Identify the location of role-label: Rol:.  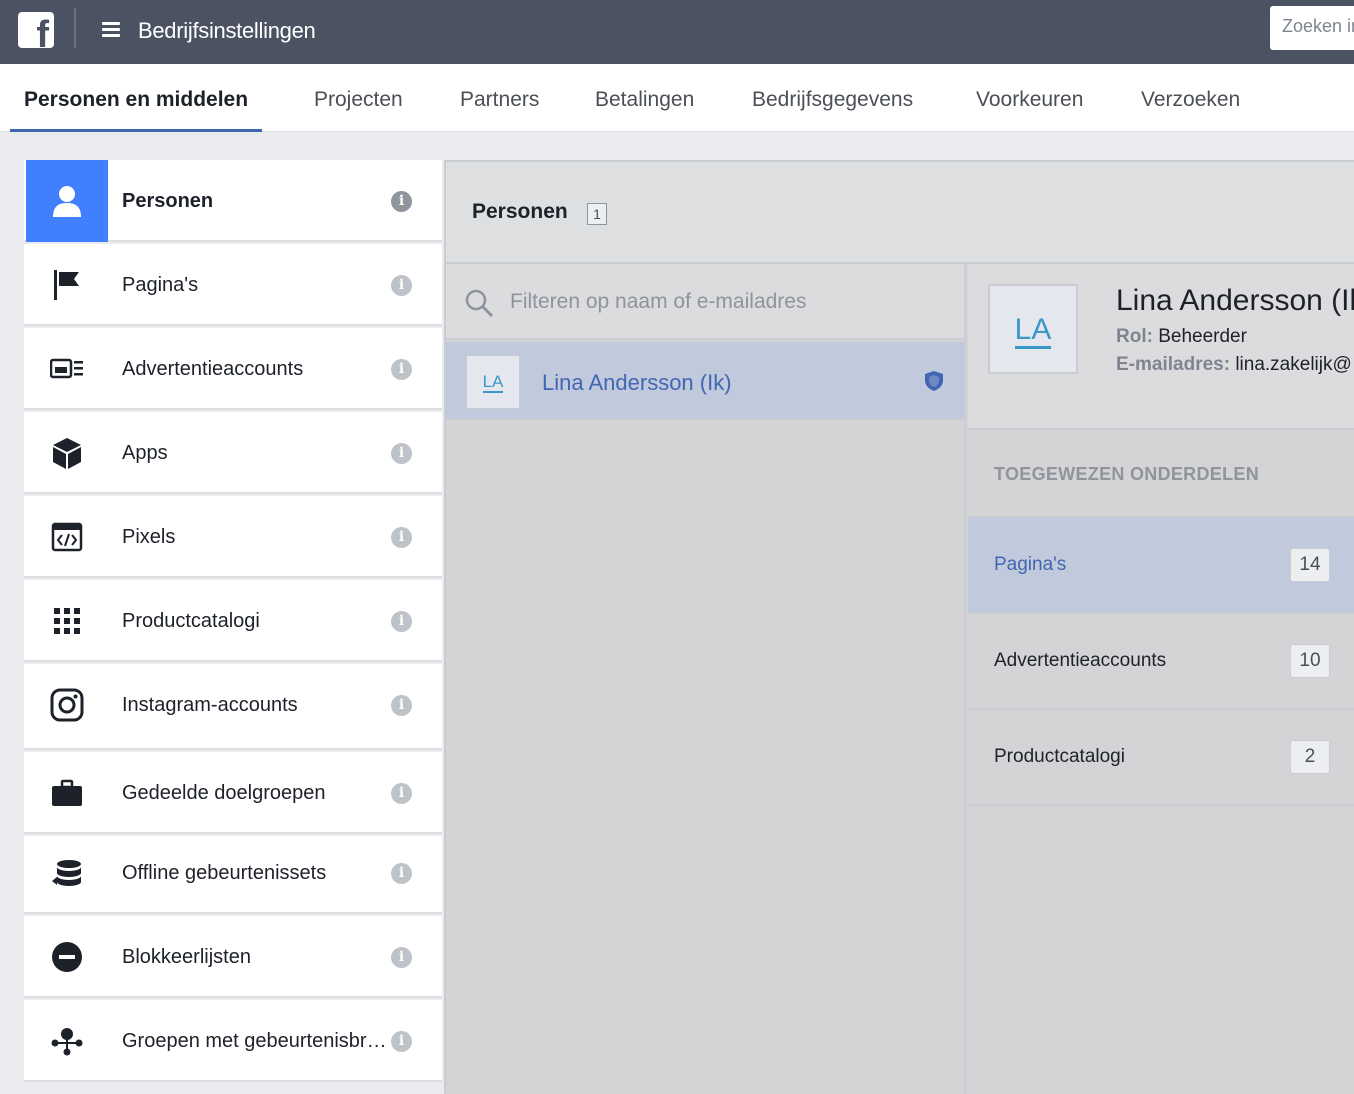
(1134, 336).